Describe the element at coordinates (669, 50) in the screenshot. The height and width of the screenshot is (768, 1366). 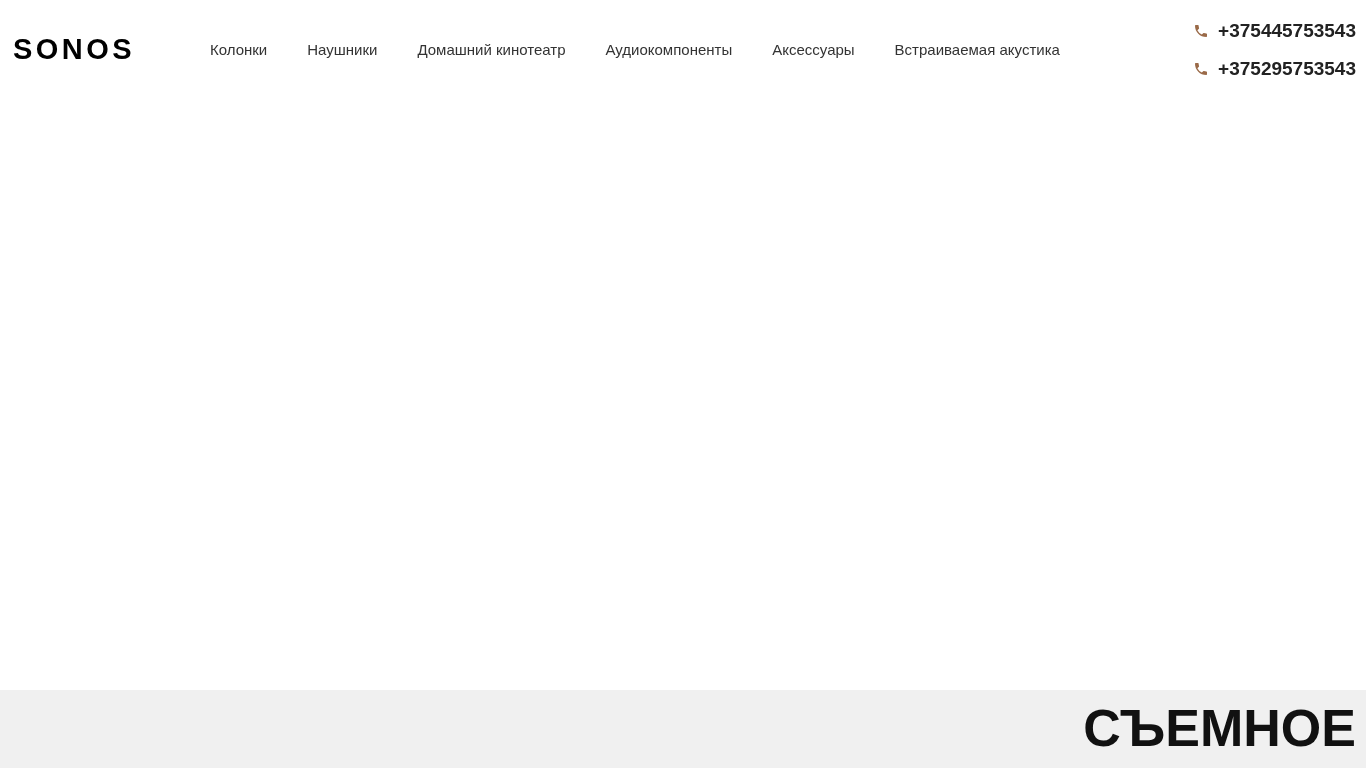
I see `nav-link: Аудиокомпоненты` at that location.